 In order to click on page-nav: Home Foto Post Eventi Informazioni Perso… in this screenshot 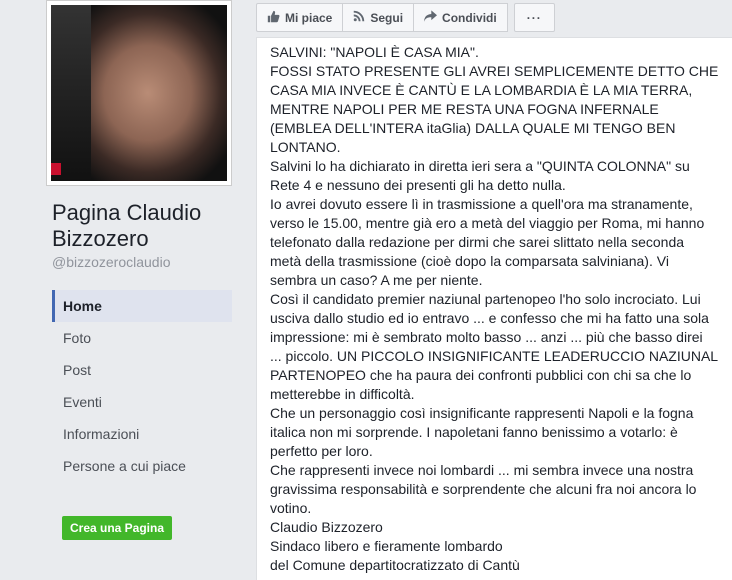, I will do `click(142, 391)`.